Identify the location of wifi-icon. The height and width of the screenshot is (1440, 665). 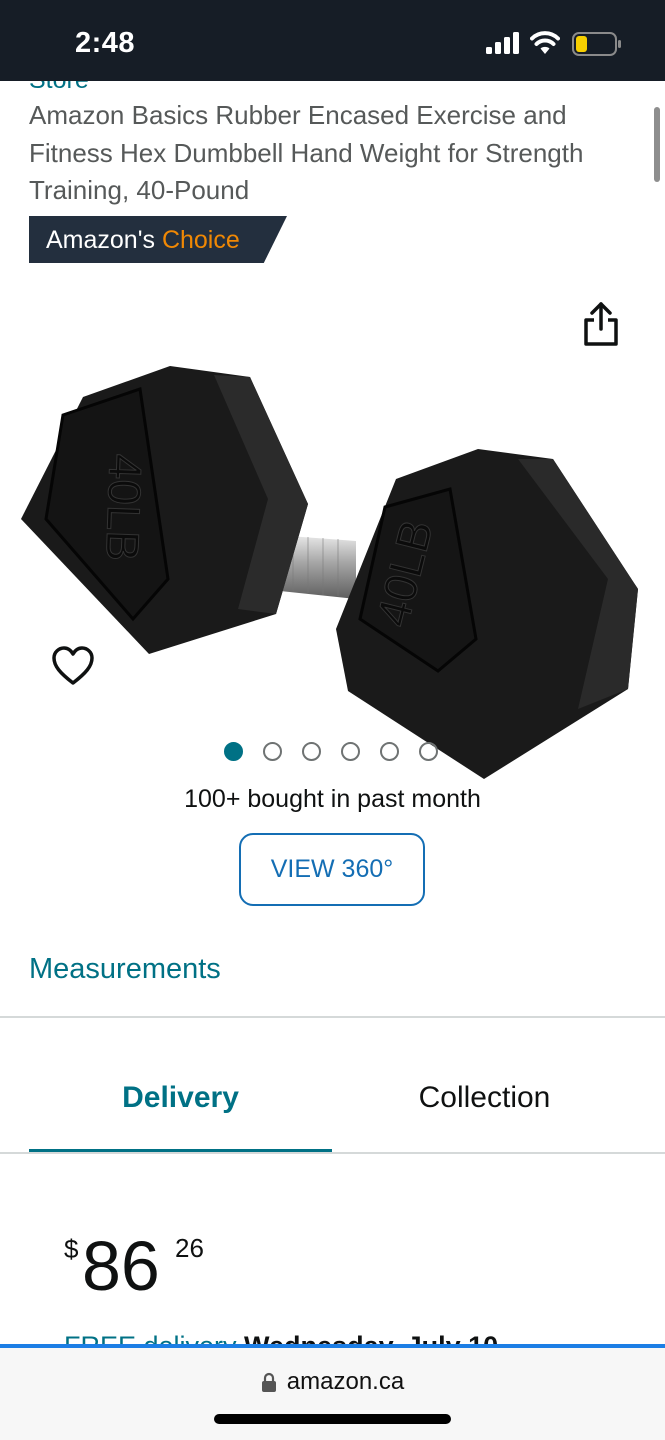
(545, 42).